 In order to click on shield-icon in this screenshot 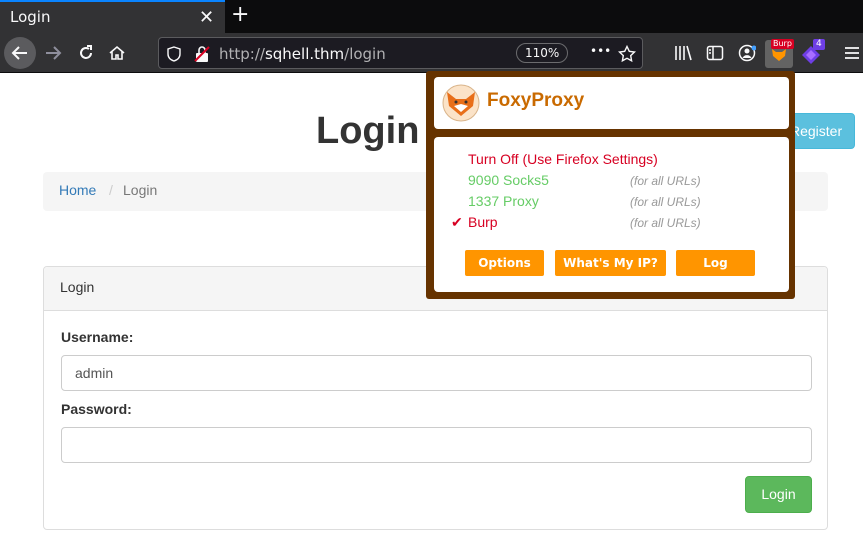, I will do `click(174, 54)`.